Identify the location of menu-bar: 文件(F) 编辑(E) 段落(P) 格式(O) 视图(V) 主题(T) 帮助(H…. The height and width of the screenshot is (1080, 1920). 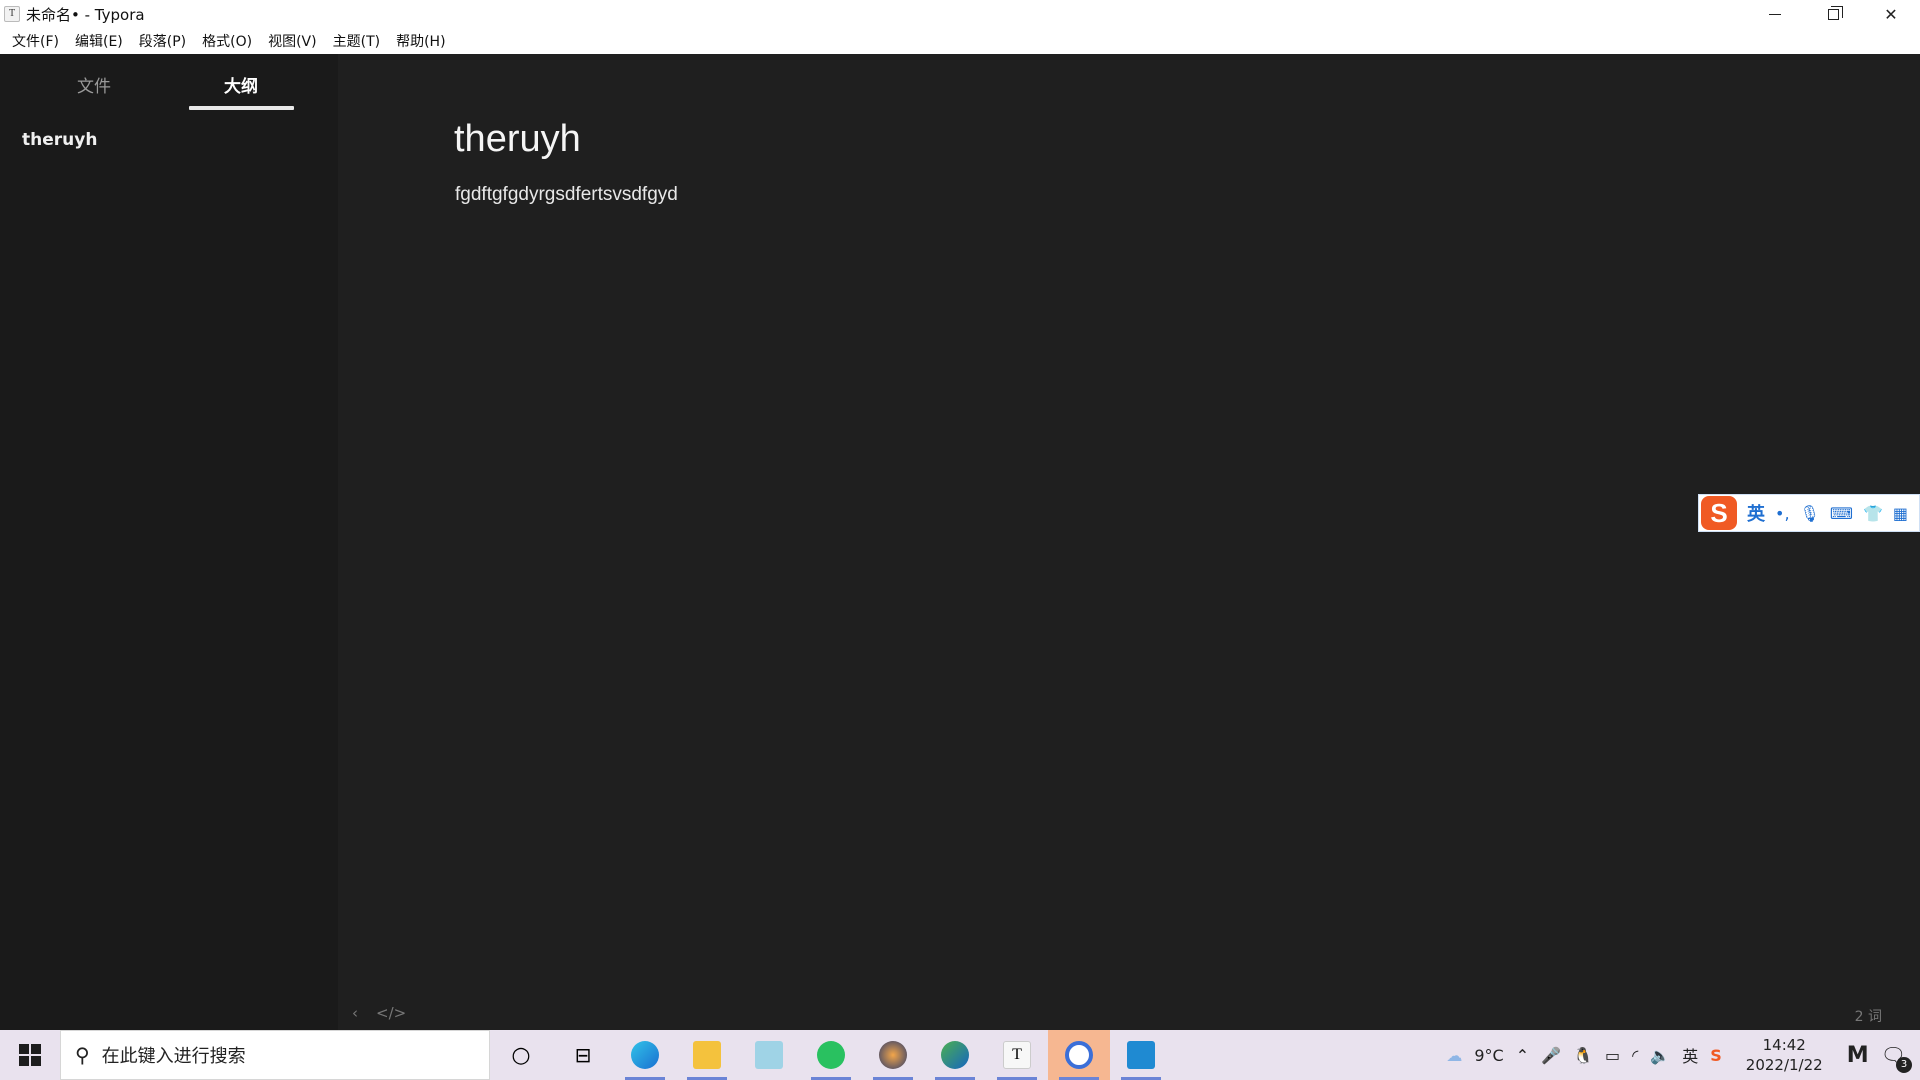
(960, 41).